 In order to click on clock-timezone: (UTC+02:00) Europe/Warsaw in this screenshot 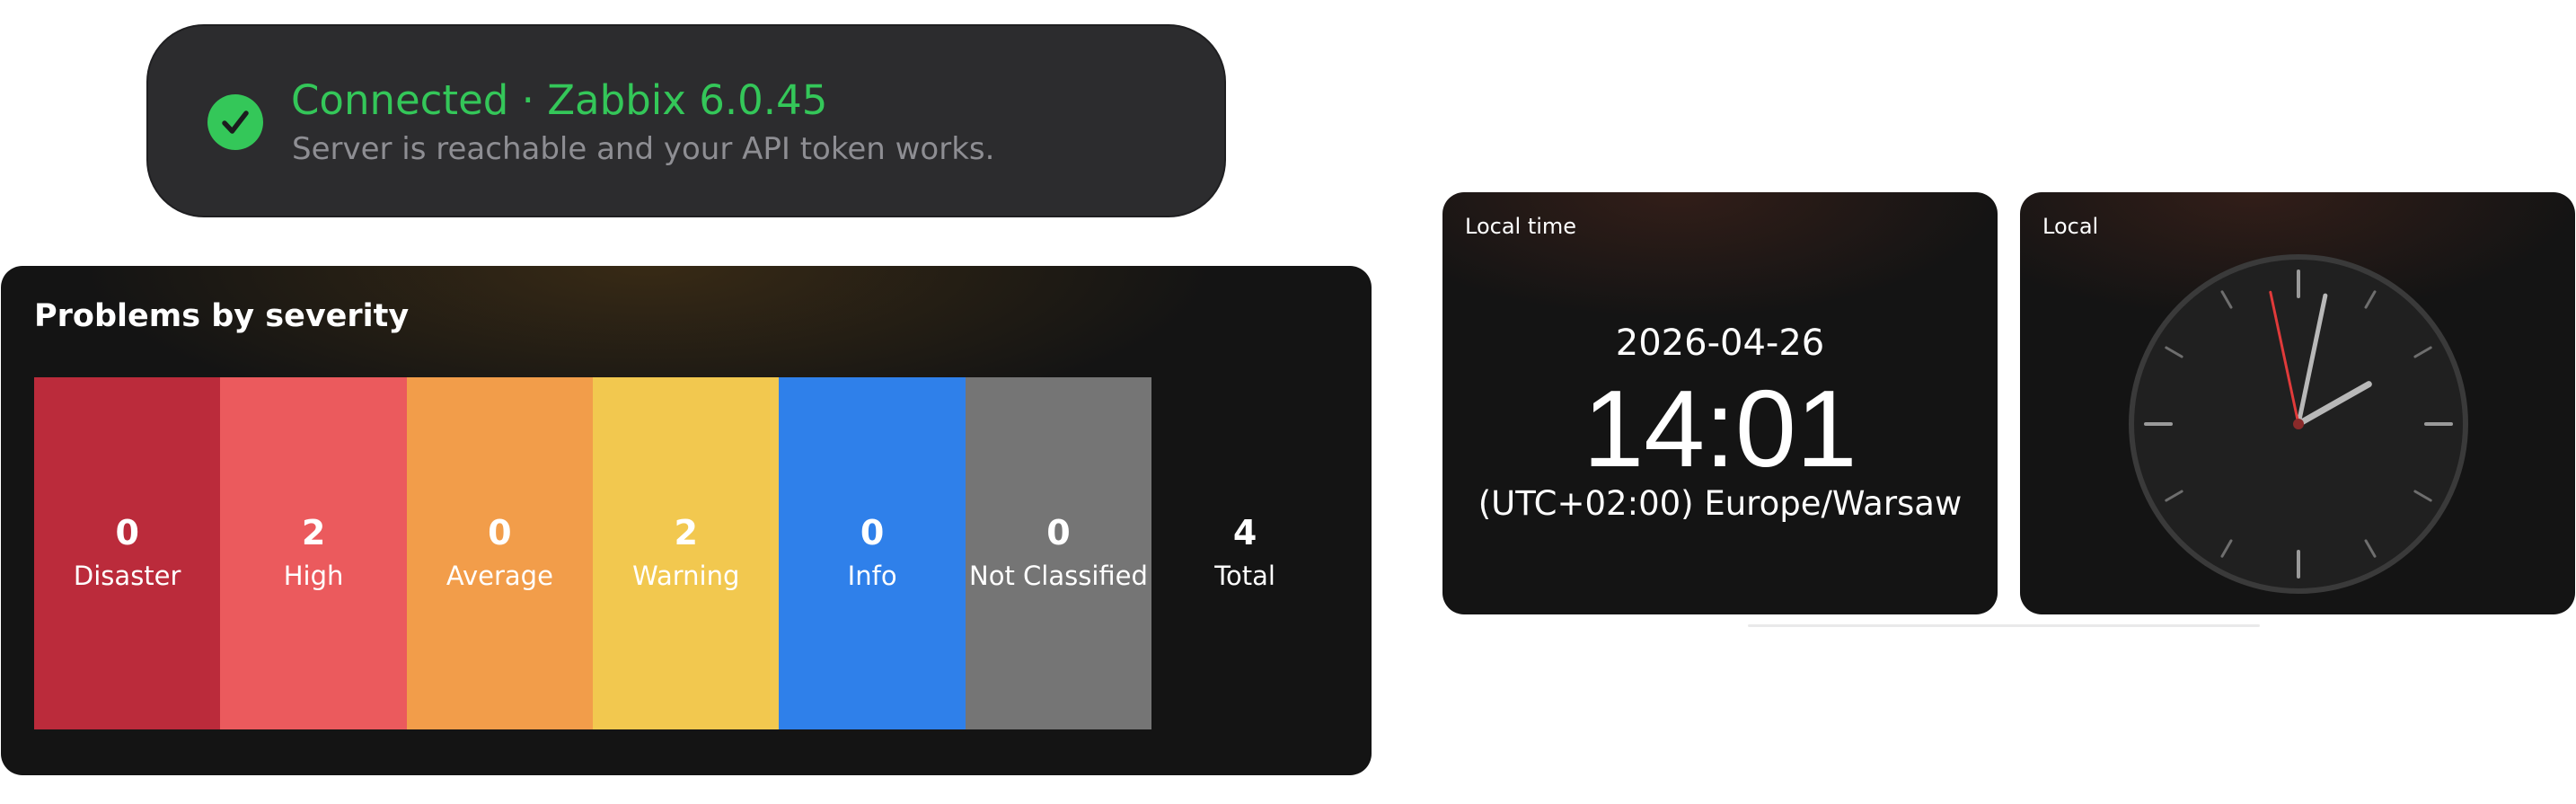, I will do `click(1720, 503)`.